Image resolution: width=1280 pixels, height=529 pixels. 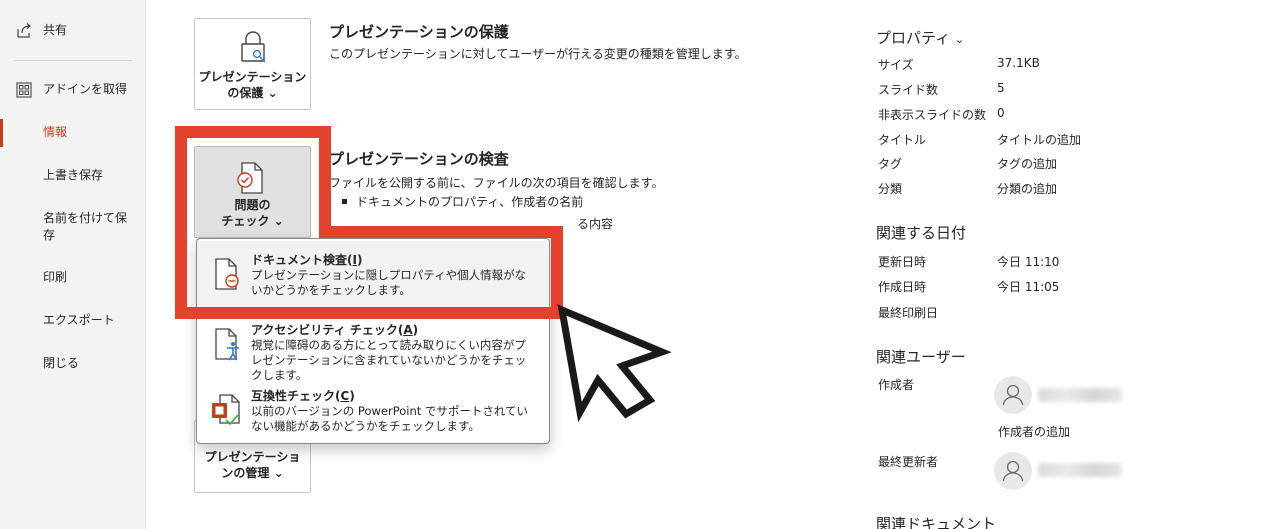 I want to click on accessibility-icon, so click(x=227, y=344).